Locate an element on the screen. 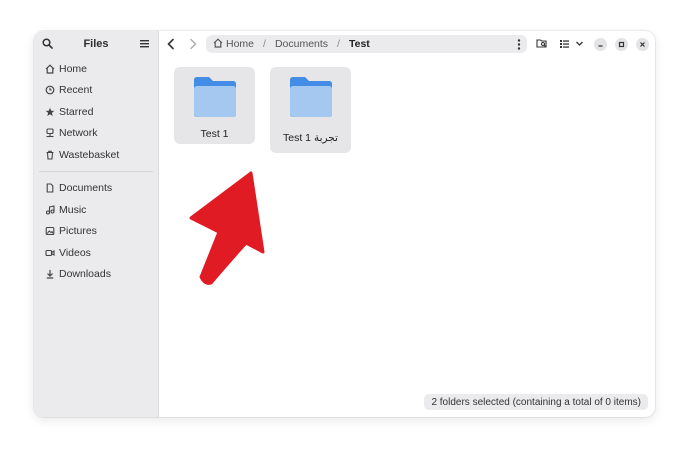 The image size is (690, 454). folder-item: Test 1 تجربة is located at coordinates (310, 110).